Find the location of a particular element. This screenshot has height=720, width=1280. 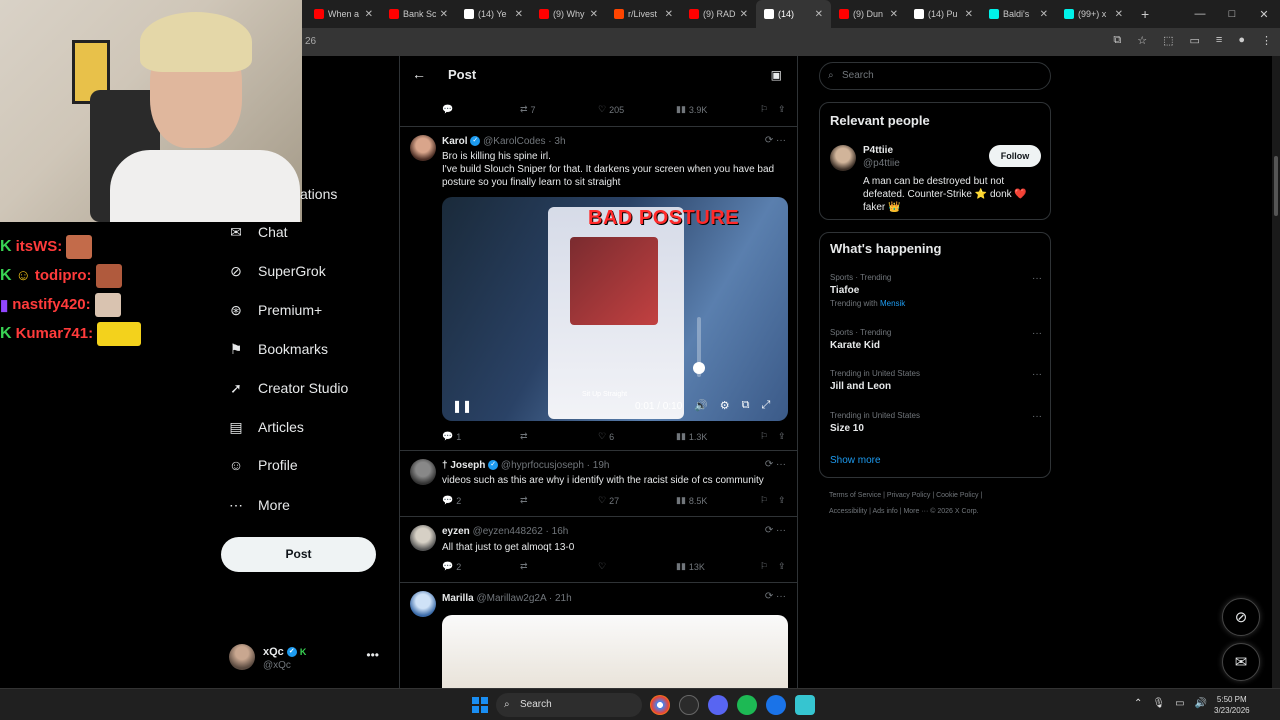

search-input: ⌕ Search is located at coordinates (935, 76).